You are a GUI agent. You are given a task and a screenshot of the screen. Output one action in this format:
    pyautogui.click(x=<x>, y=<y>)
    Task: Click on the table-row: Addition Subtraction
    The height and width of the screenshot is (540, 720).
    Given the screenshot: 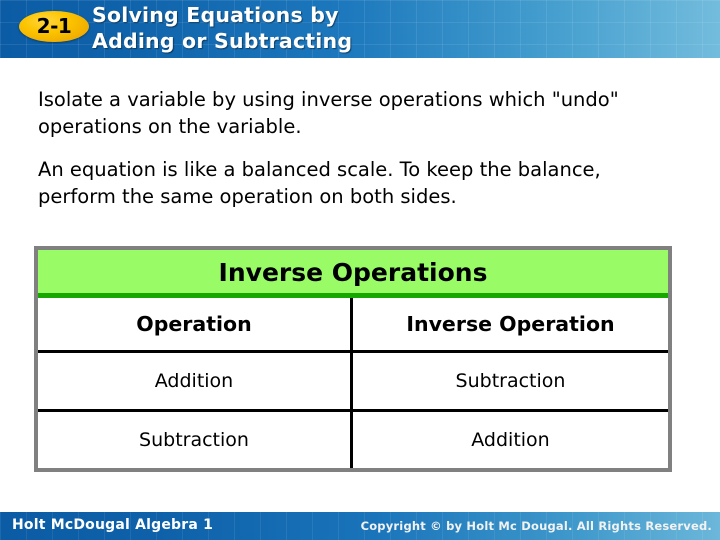 What is the action you would take?
    pyautogui.click(x=353, y=379)
    